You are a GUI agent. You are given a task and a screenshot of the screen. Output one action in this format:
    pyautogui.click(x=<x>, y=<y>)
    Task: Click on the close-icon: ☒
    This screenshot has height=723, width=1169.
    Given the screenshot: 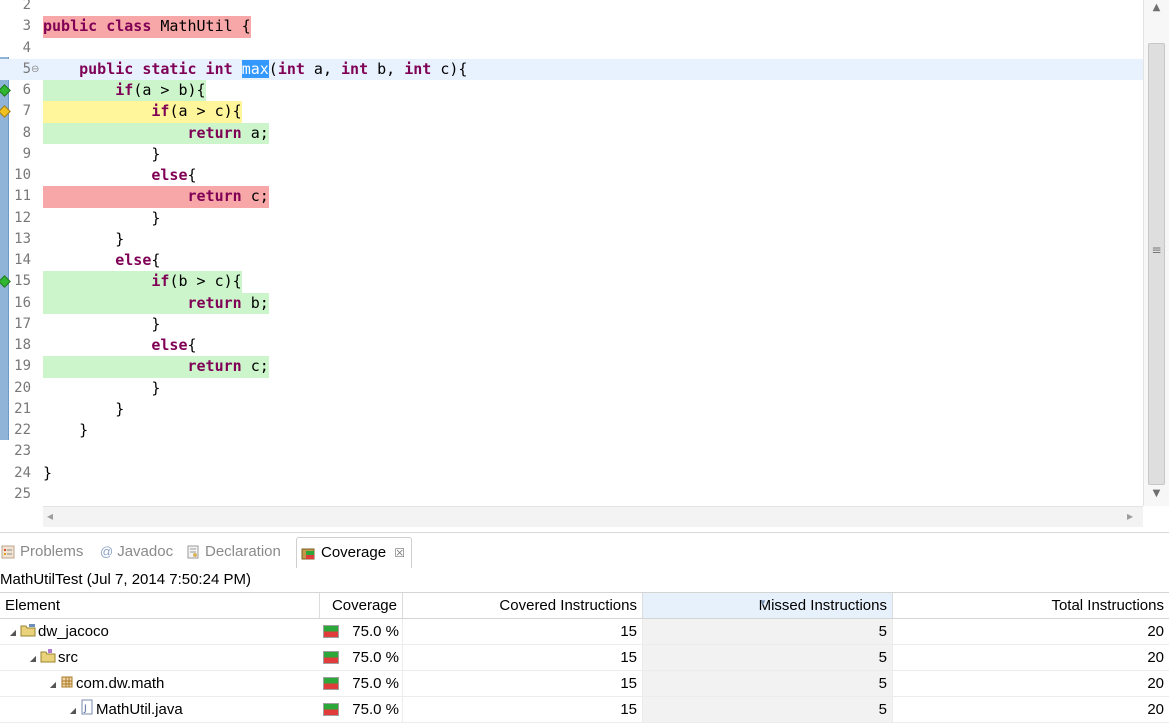 What is the action you would take?
    pyautogui.click(x=399, y=553)
    